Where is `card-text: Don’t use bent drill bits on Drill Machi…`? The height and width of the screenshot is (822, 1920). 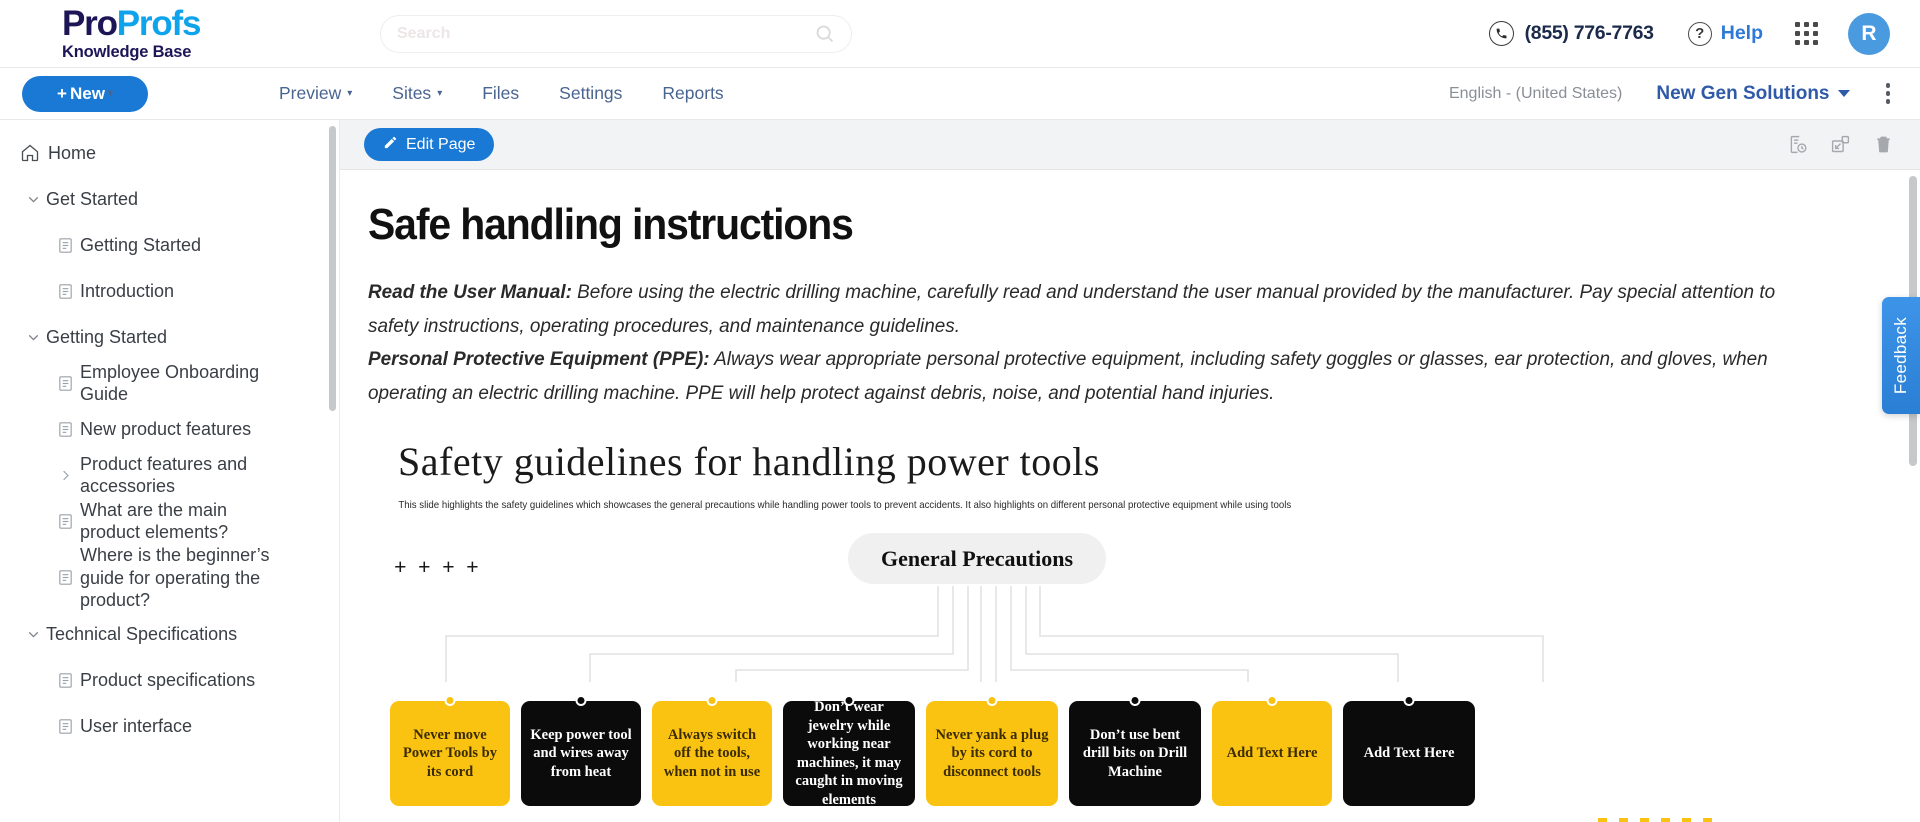 card-text: Don’t use bent drill bits on Drill Machi… is located at coordinates (1135, 753).